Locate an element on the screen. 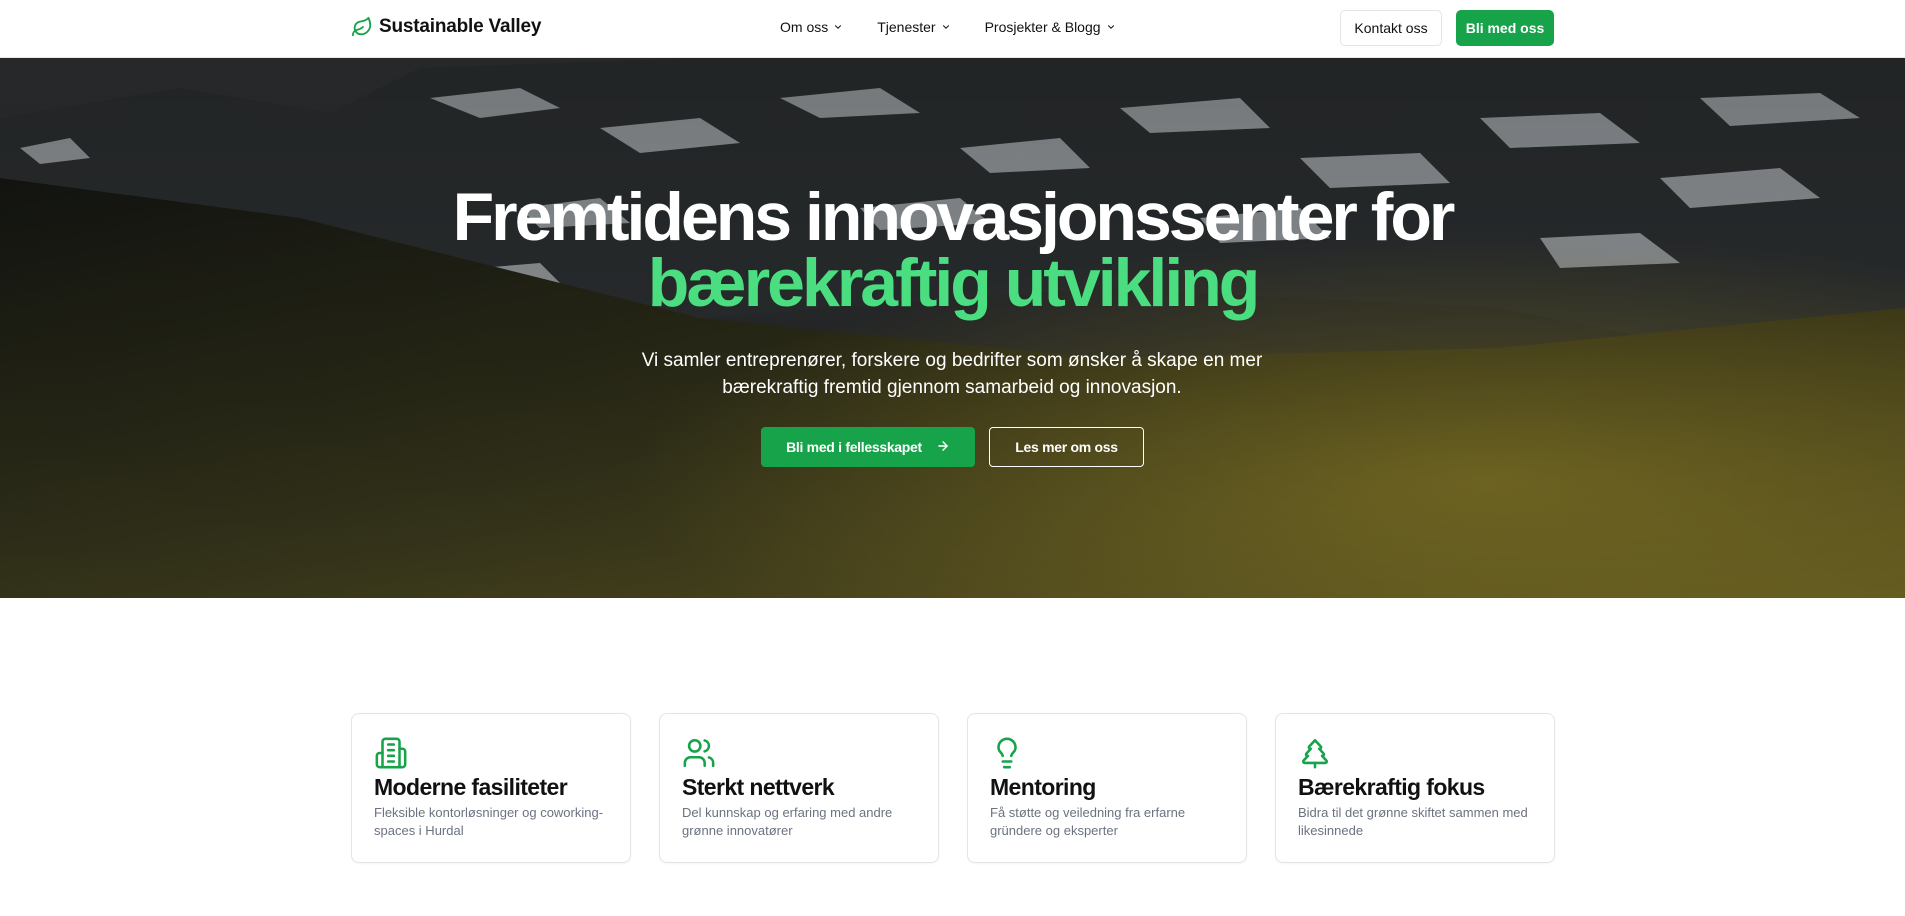 The width and height of the screenshot is (1905, 916). arrow-right-icon is located at coordinates (943, 447).